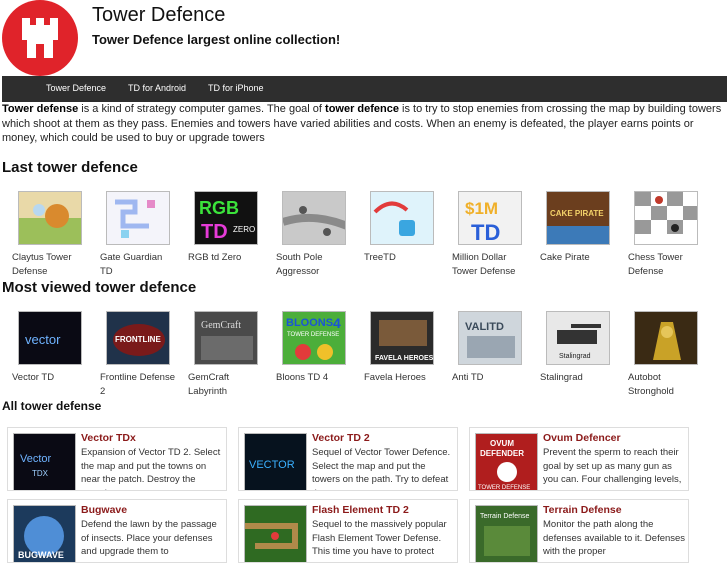 This screenshot has width=727, height=563. What do you see at coordinates (404, 358) in the screenshot?
I see `thumb-favela-text: FAVELA HEROES` at bounding box center [404, 358].